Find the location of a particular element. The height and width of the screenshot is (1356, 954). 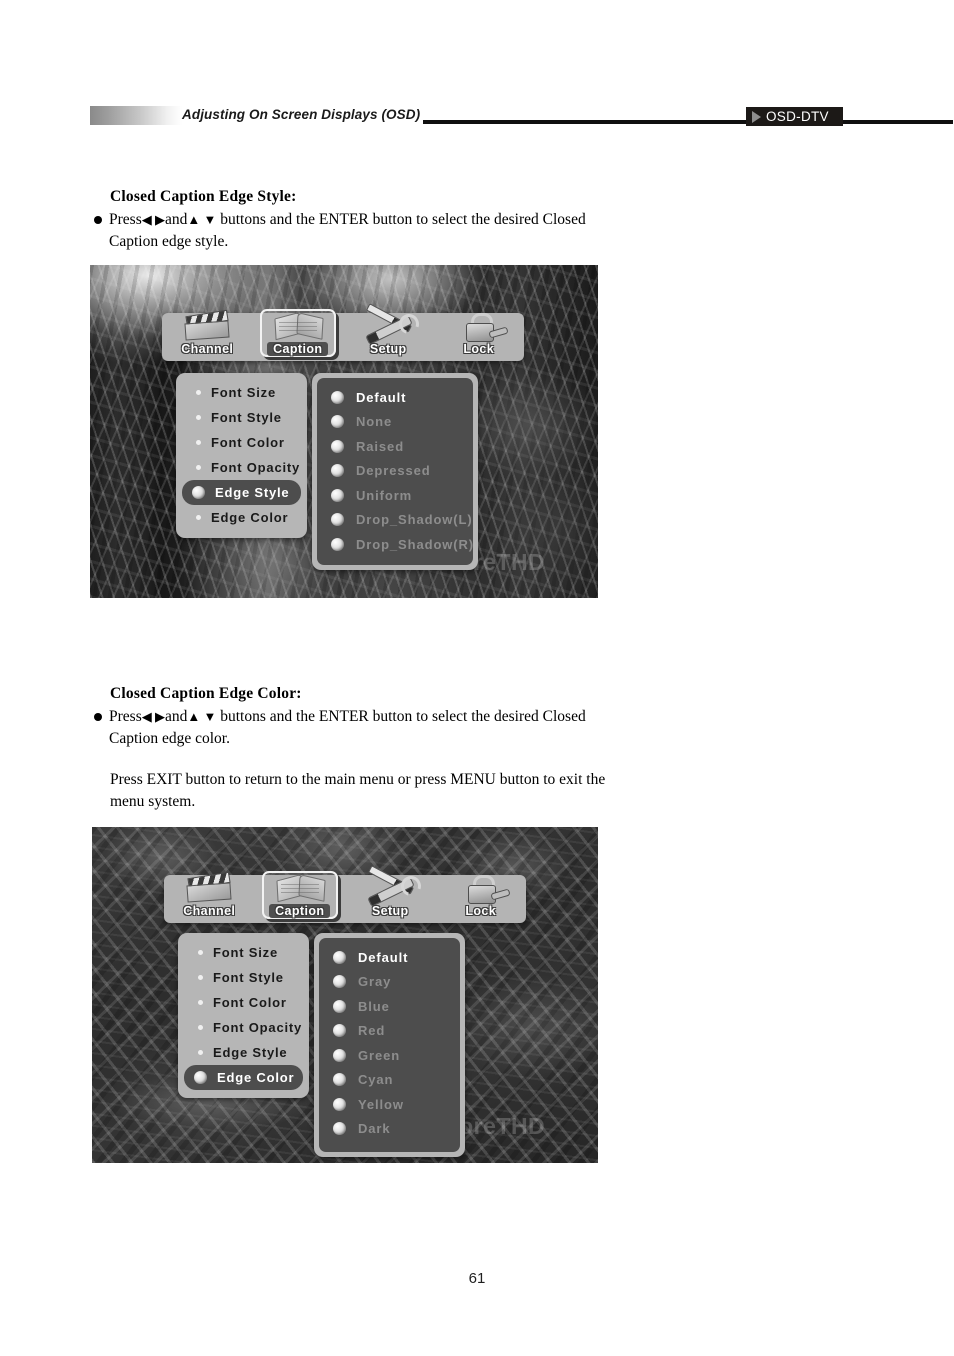

option-dark: Dark is located at coordinates (389, 1129).